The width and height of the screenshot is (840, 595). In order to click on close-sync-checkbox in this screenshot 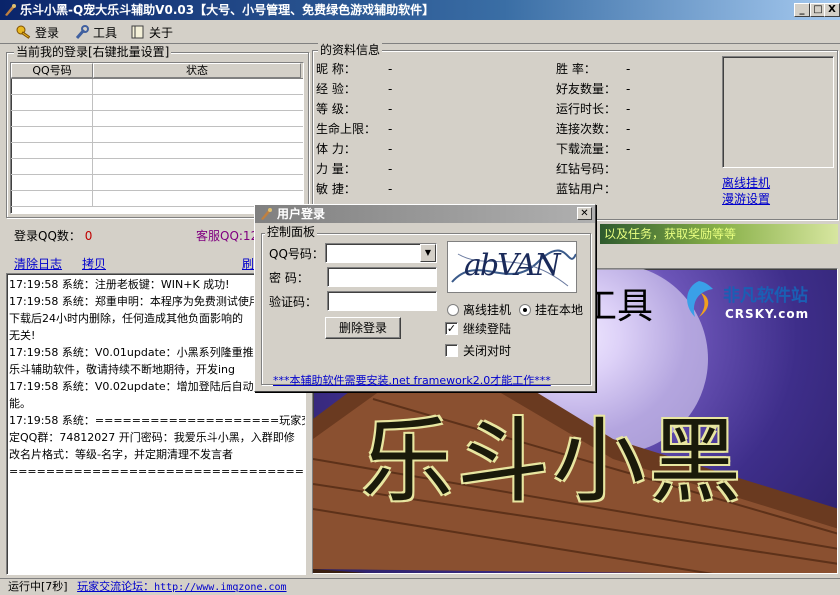, I will do `click(451, 350)`.